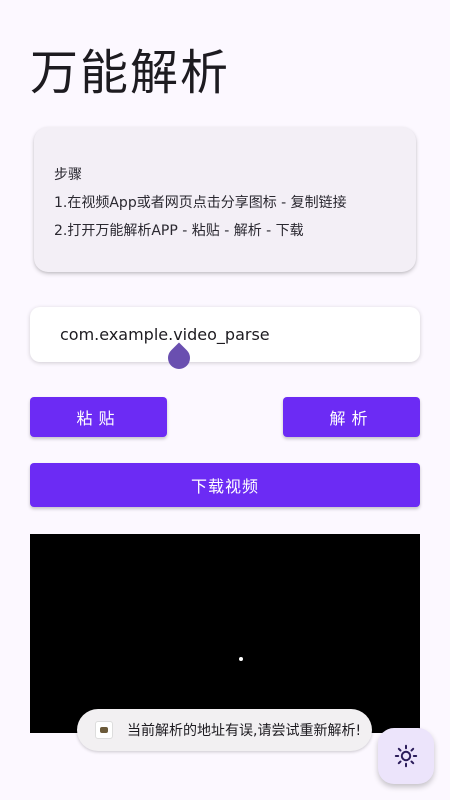  I want to click on step-2-text: 2.打开万能解析APP - 粘贴 - 解析 - 下载, so click(179, 231).